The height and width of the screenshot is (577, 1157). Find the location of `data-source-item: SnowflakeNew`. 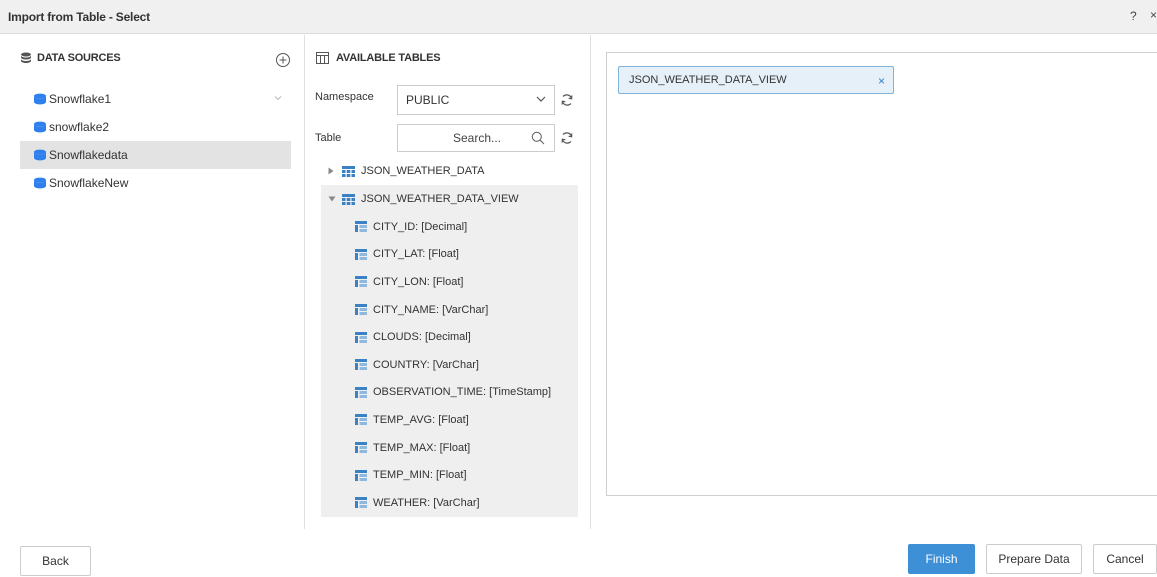

data-source-item: SnowflakeNew is located at coordinates (155, 183).